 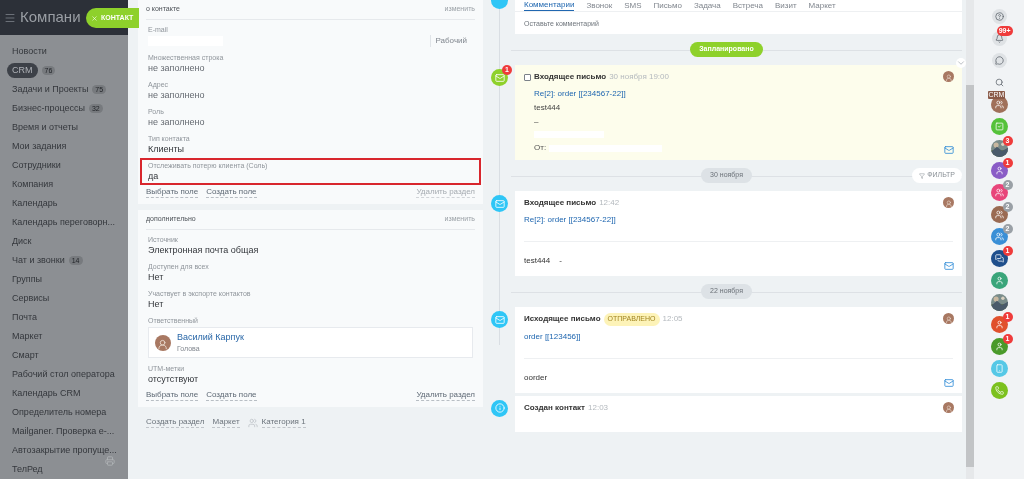 What do you see at coordinates (672, 319) in the screenshot?
I see `entry-time: 12:05` at bounding box center [672, 319].